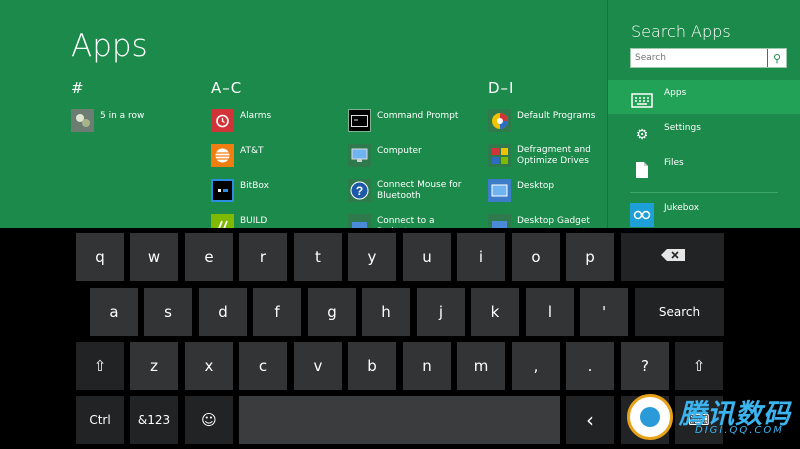 The image size is (800, 449). Describe the element at coordinates (536, 186) in the screenshot. I see `app-label: Desktop` at that location.